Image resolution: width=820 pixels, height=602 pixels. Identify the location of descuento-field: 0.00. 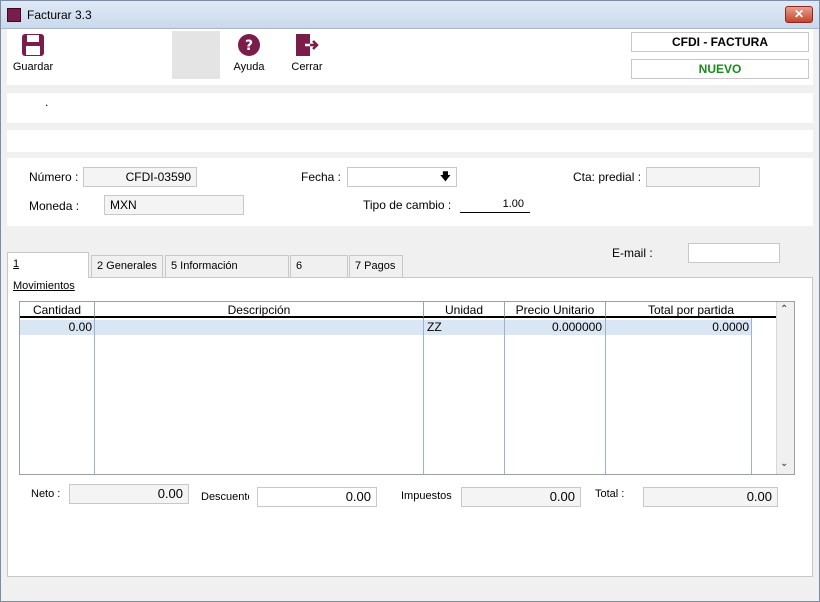
(317, 497).